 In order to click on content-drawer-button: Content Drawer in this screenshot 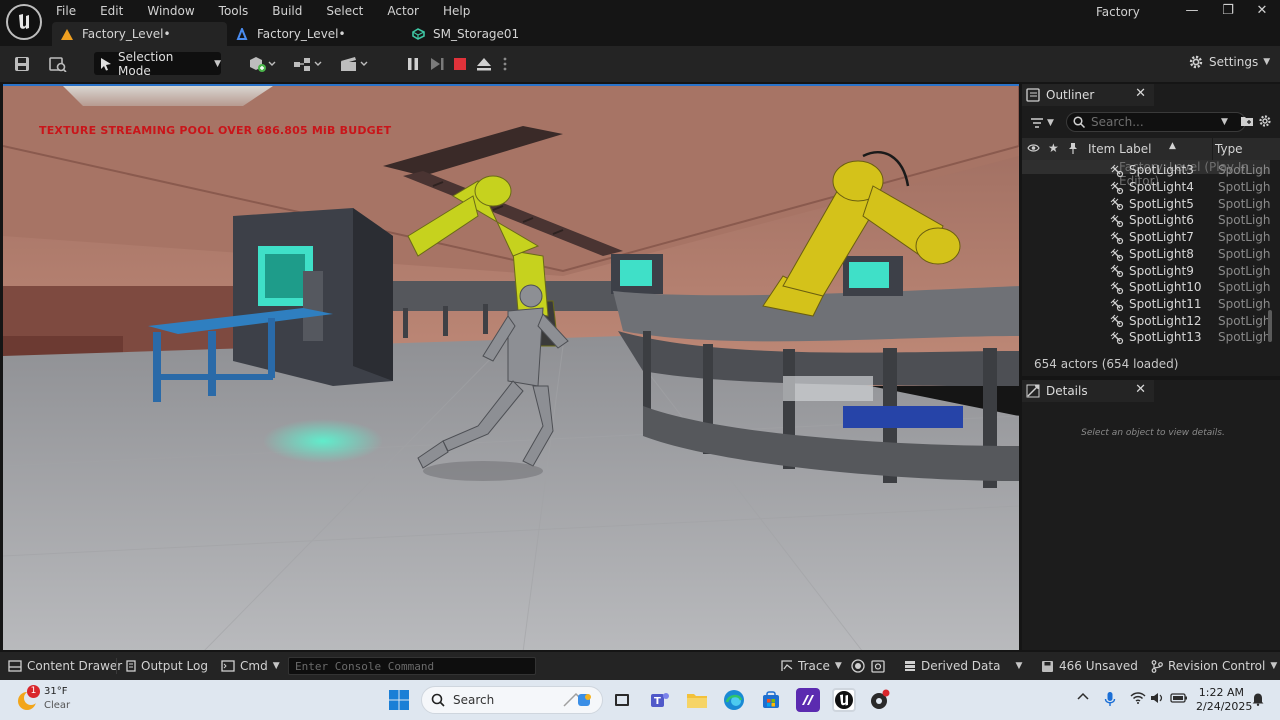, I will do `click(65, 666)`.